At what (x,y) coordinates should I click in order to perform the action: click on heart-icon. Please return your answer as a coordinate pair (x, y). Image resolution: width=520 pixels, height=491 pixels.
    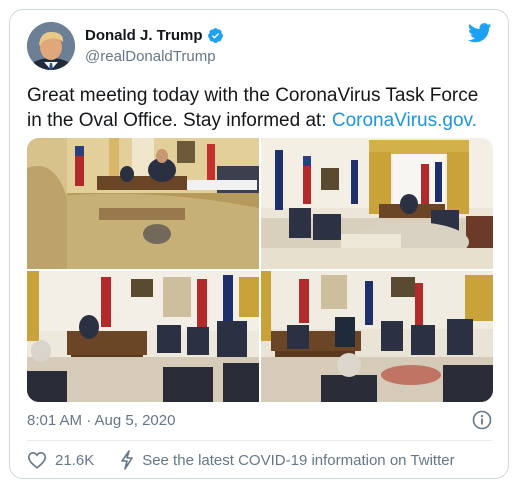
    Looking at the image, I should click on (37, 460).